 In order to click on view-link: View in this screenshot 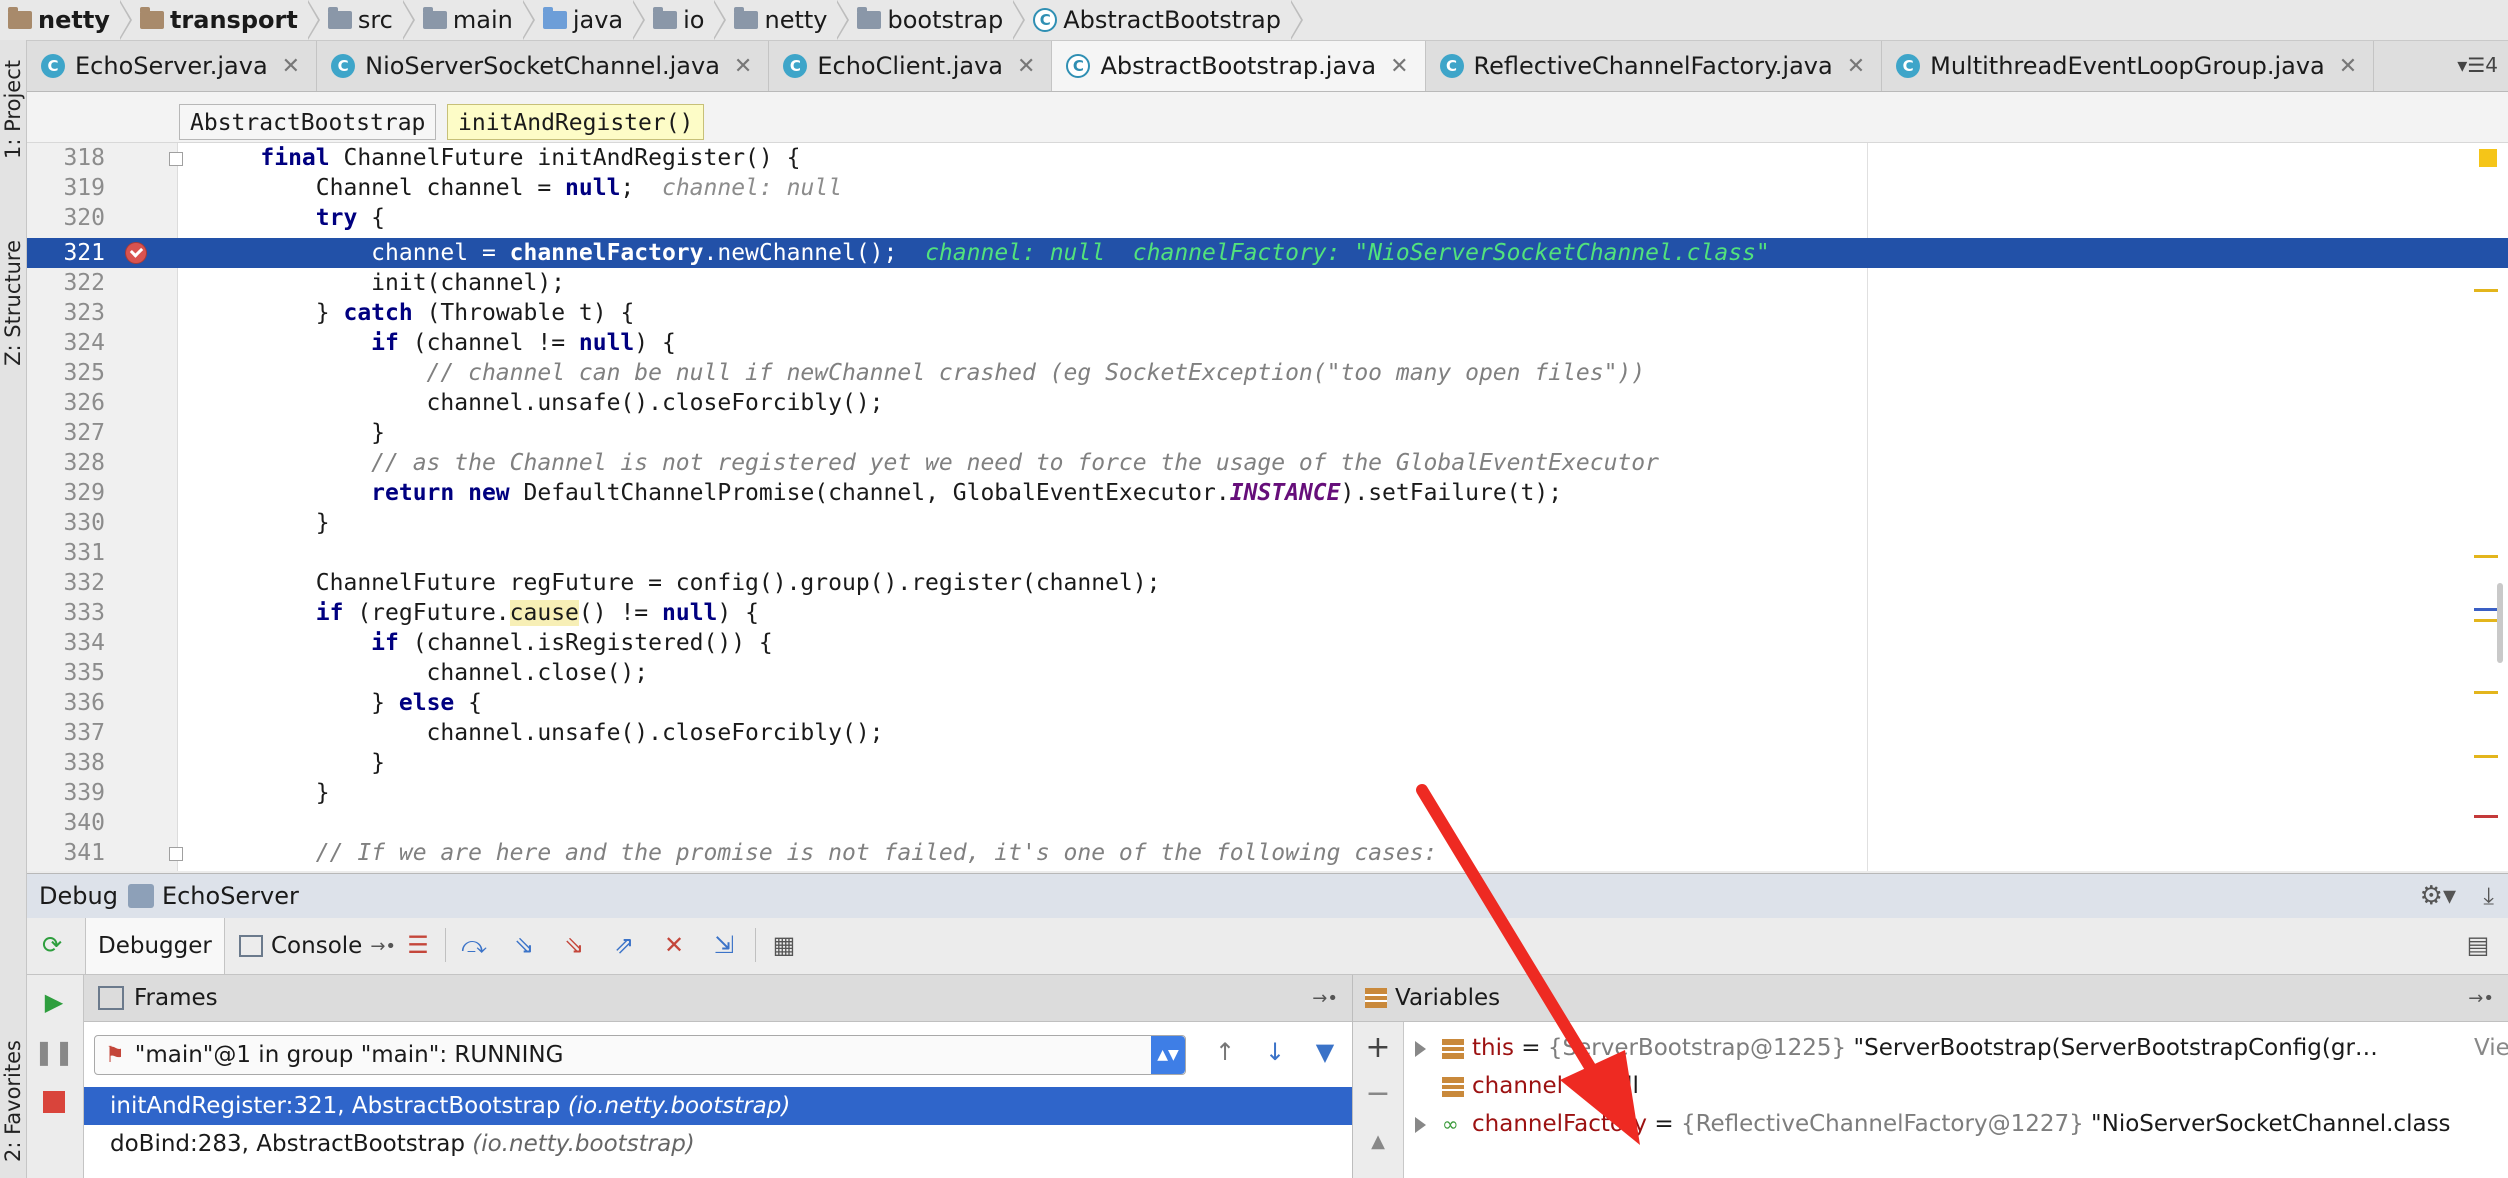, I will do `click(2488, 1048)`.